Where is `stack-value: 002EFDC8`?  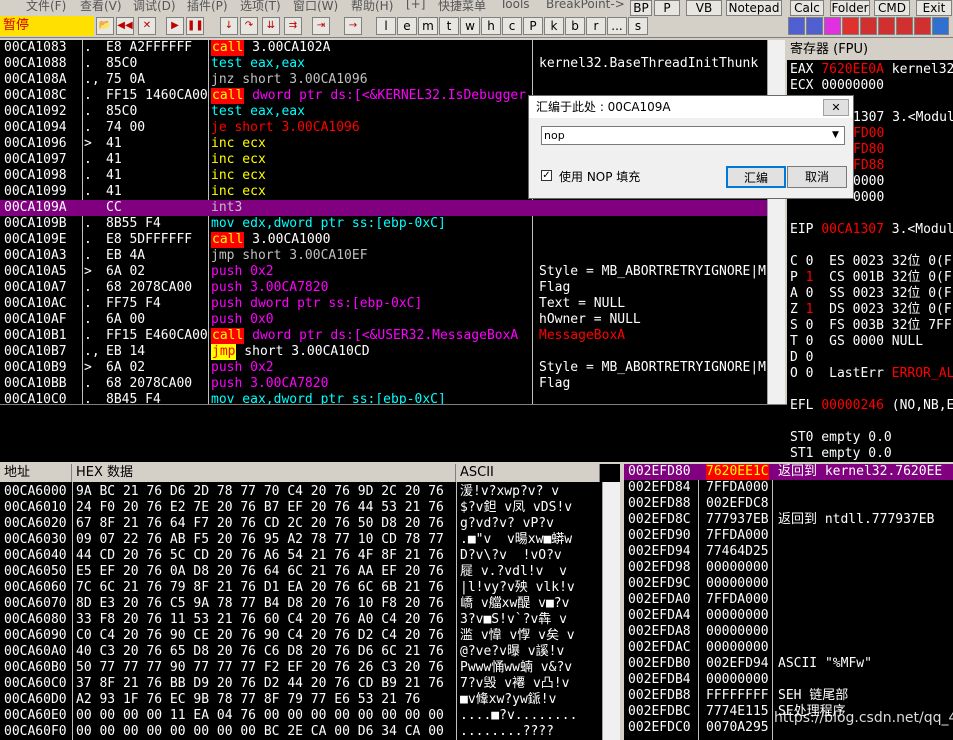 stack-value: 002EFDC8 is located at coordinates (737, 504).